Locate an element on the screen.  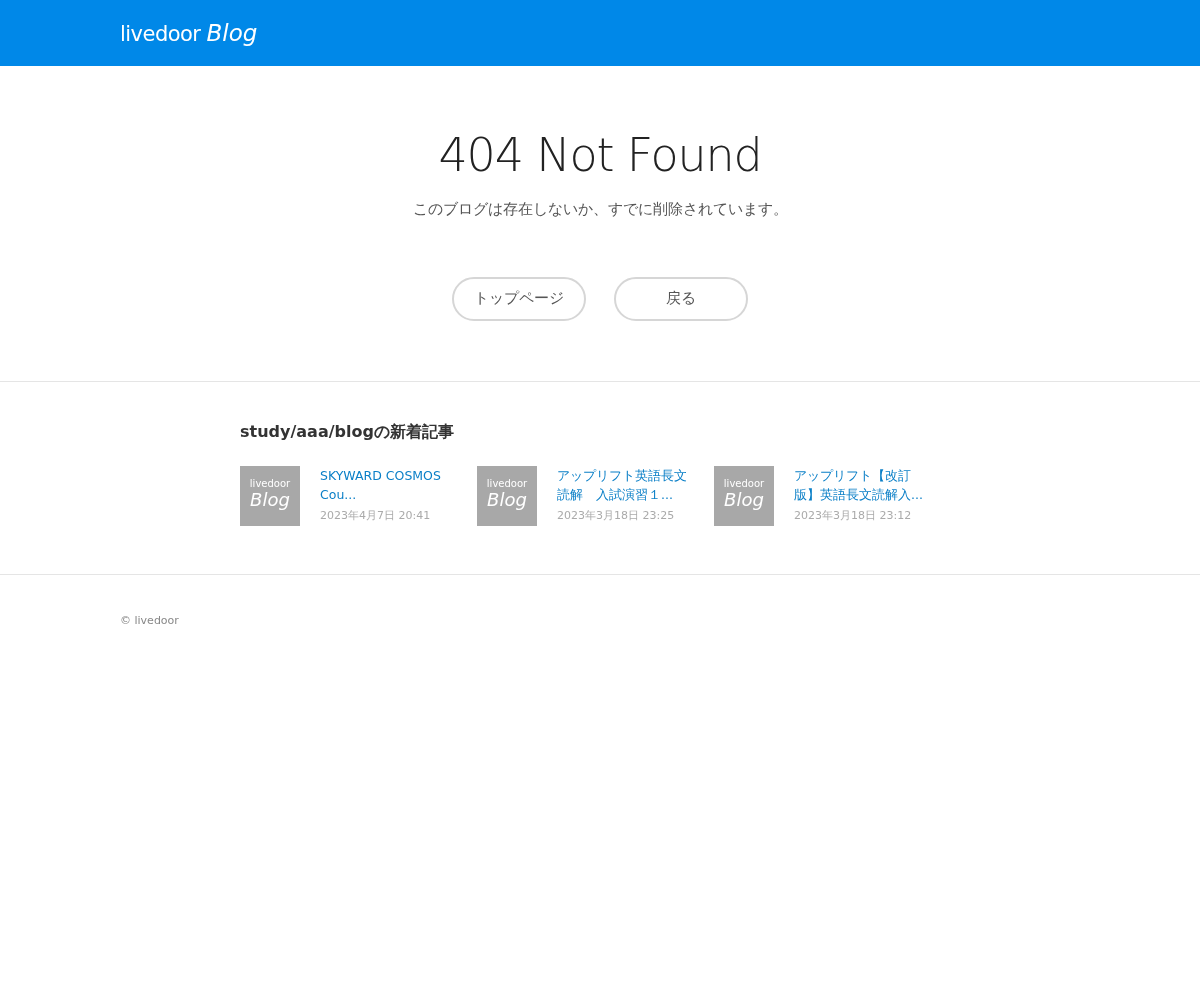
nav-button: トップページ is located at coordinates (519, 298).